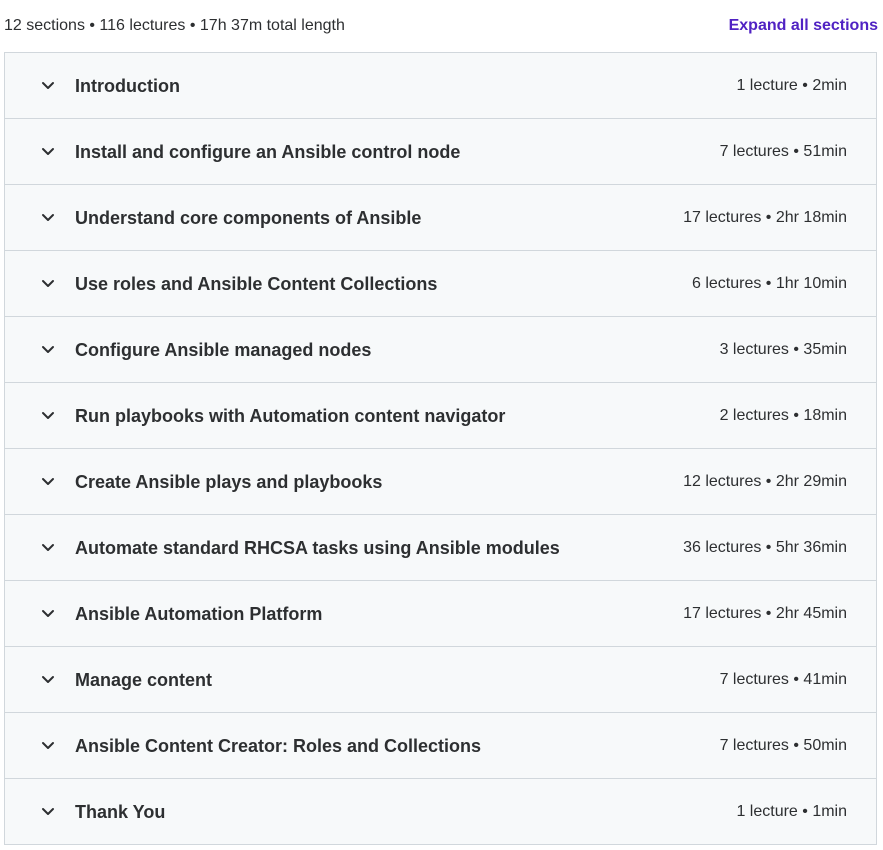 This screenshot has width=883, height=850. Describe the element at coordinates (248, 218) in the screenshot. I see `section-title: Understand core components of Ansible` at that location.